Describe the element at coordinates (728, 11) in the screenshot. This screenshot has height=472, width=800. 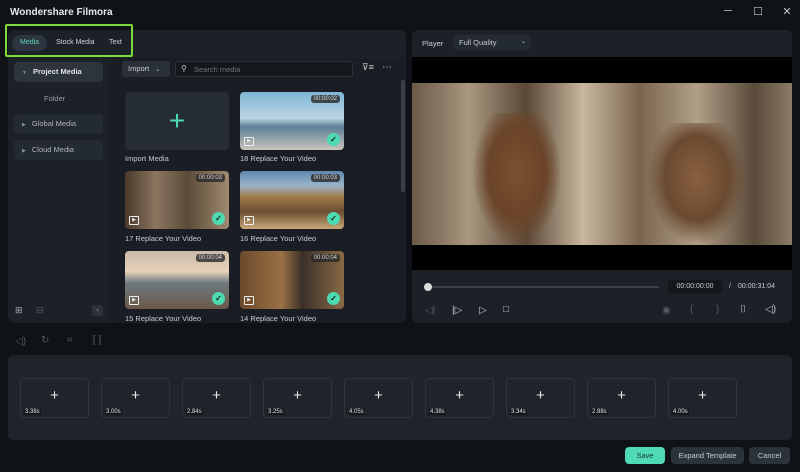
I see `minimize-button: ─` at that location.